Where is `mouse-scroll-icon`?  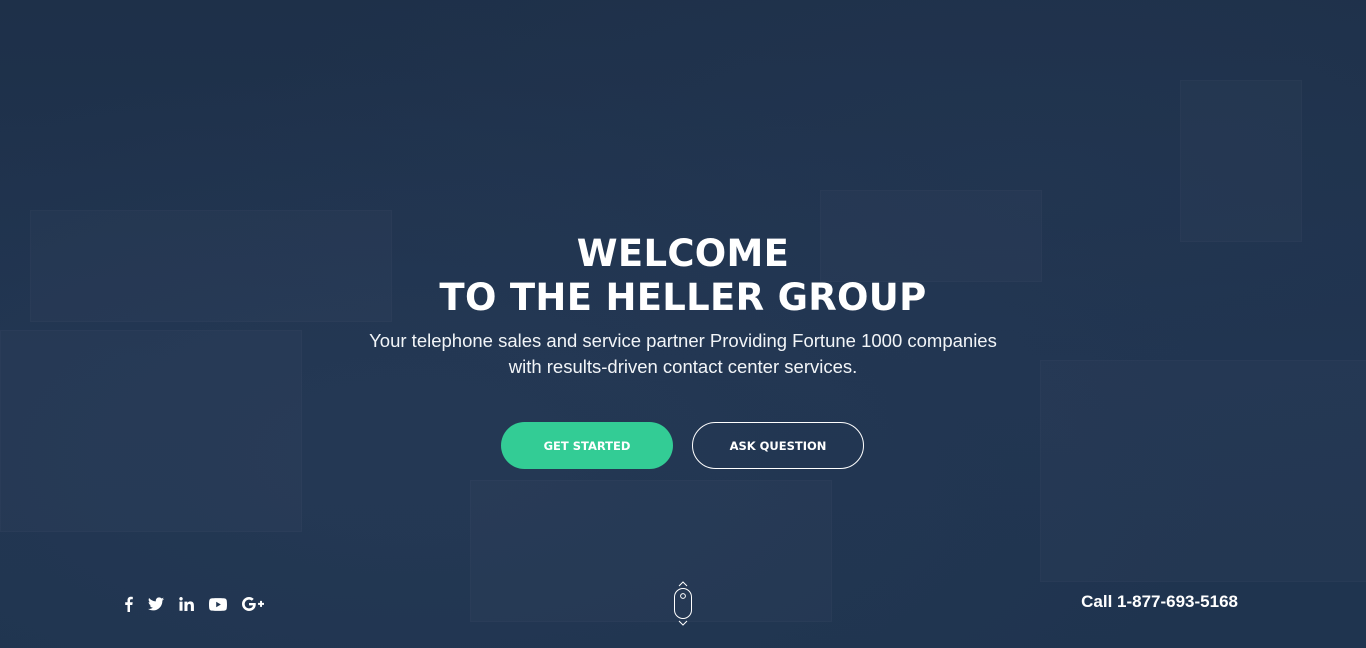
mouse-scroll-icon is located at coordinates (683, 603).